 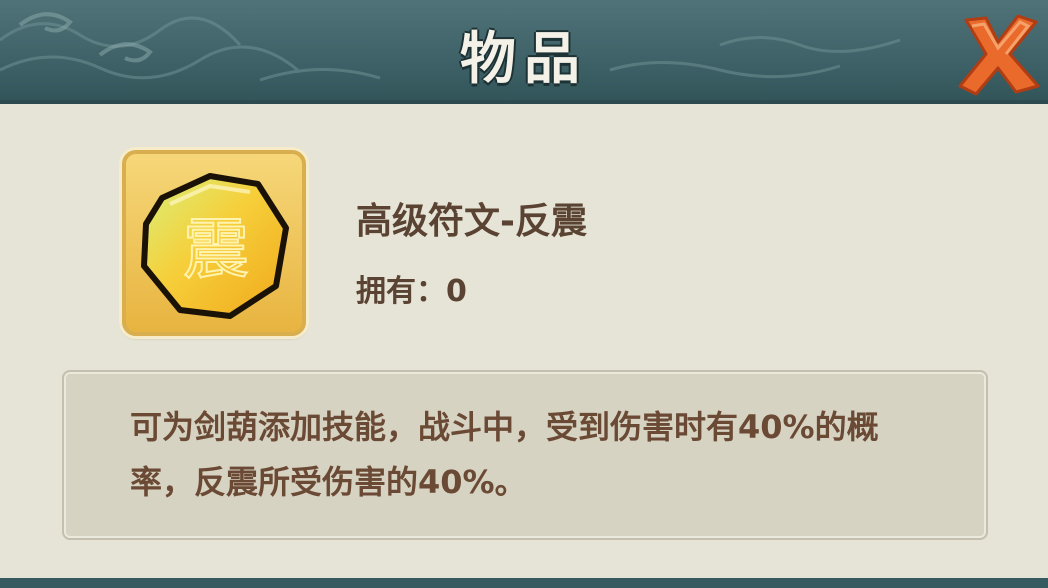 What do you see at coordinates (471, 221) in the screenshot?
I see `item-name: 高级符文-反震` at bounding box center [471, 221].